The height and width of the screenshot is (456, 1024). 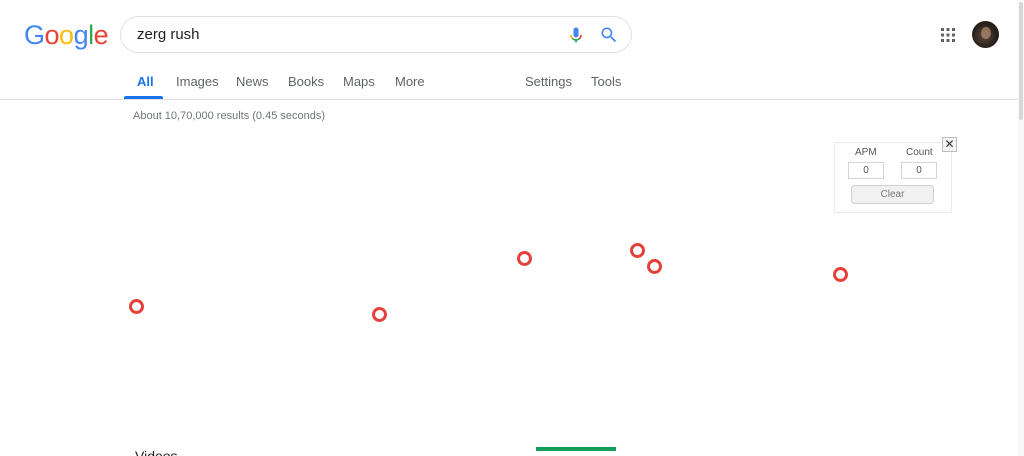 What do you see at coordinates (143, 97) in the screenshot?
I see `active-tab-indicator` at bounding box center [143, 97].